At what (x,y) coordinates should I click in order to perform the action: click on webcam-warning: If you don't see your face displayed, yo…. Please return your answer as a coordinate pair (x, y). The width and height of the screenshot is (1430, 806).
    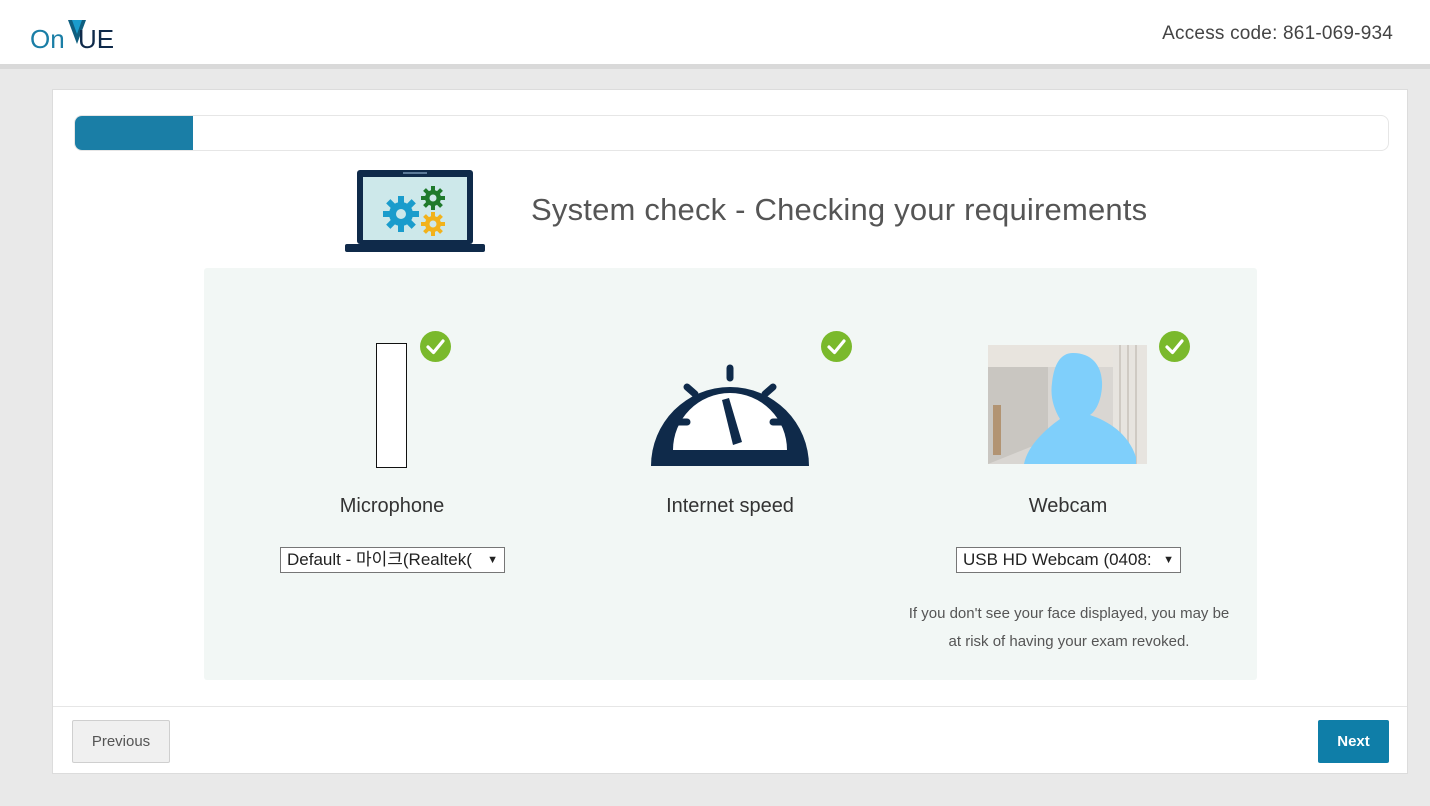
    Looking at the image, I should click on (1069, 628).